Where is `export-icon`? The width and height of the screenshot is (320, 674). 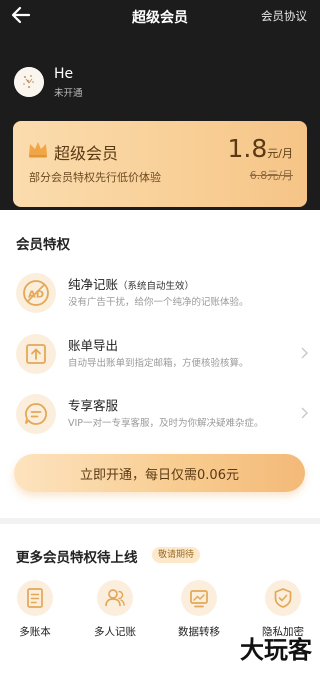 export-icon is located at coordinates (36, 354).